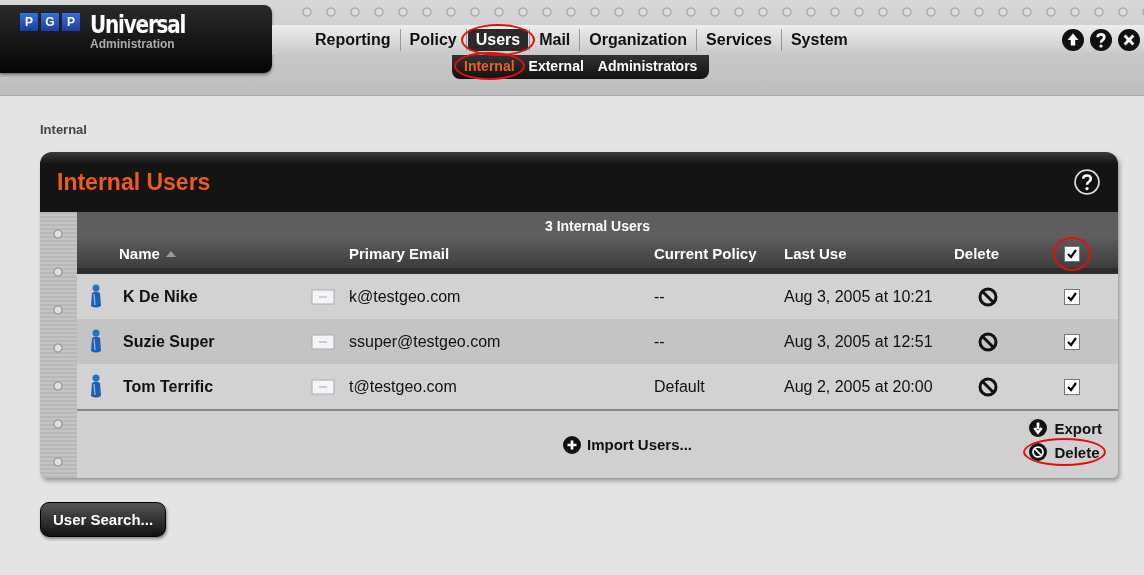 The width and height of the screenshot is (1144, 575). Describe the element at coordinates (597, 225) in the screenshot. I see `user-count: 3 Internal Users` at that location.